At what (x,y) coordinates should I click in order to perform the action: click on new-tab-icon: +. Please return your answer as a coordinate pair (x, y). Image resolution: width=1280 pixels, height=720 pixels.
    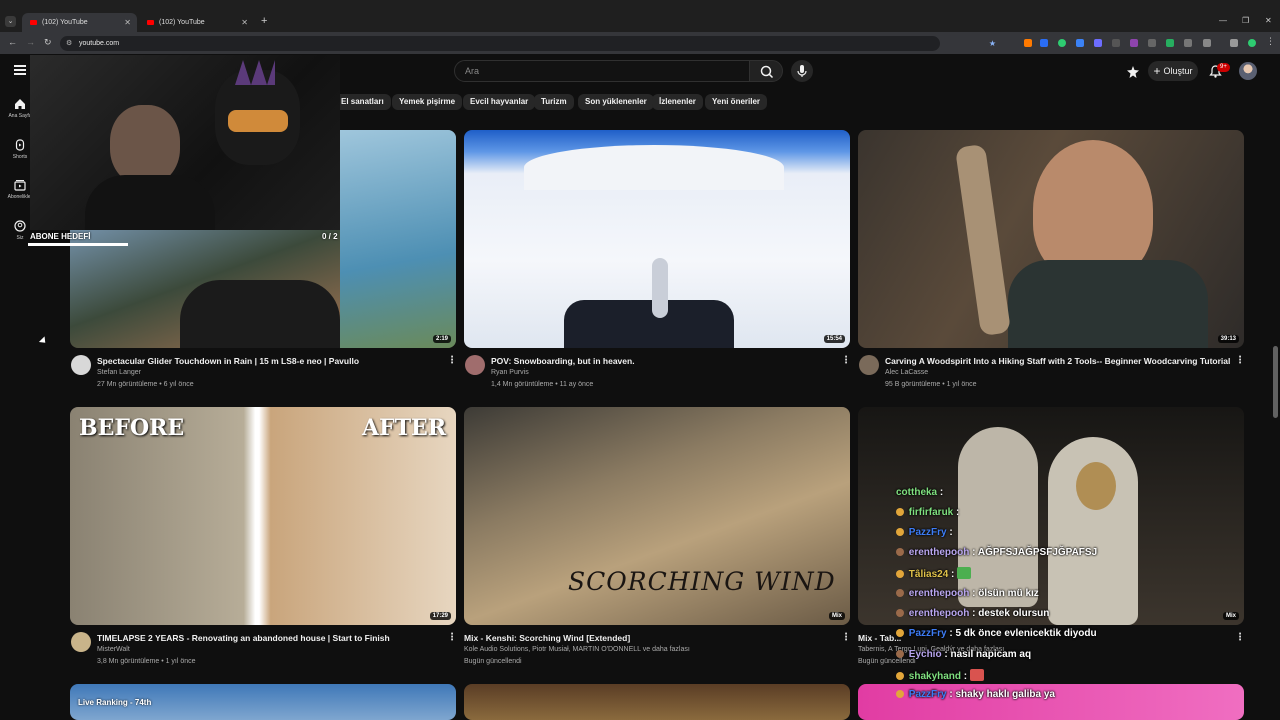
    Looking at the image, I should click on (264, 21).